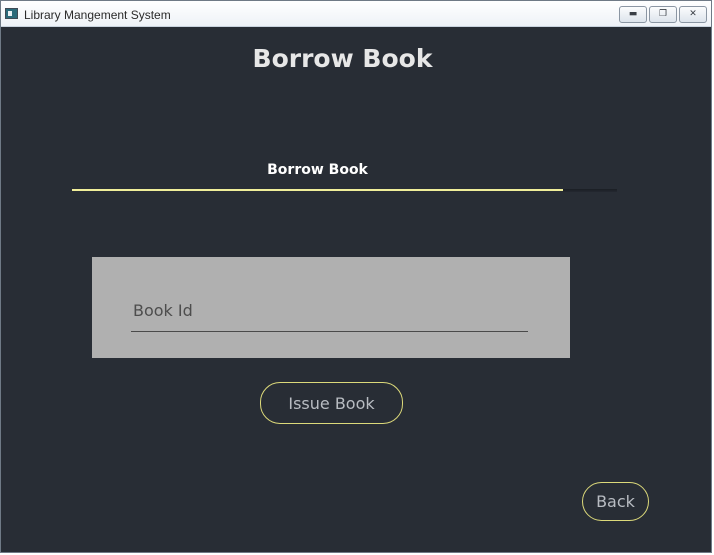 The height and width of the screenshot is (555, 714). Describe the element at coordinates (615, 501) in the screenshot. I see `back-button: Back` at that location.